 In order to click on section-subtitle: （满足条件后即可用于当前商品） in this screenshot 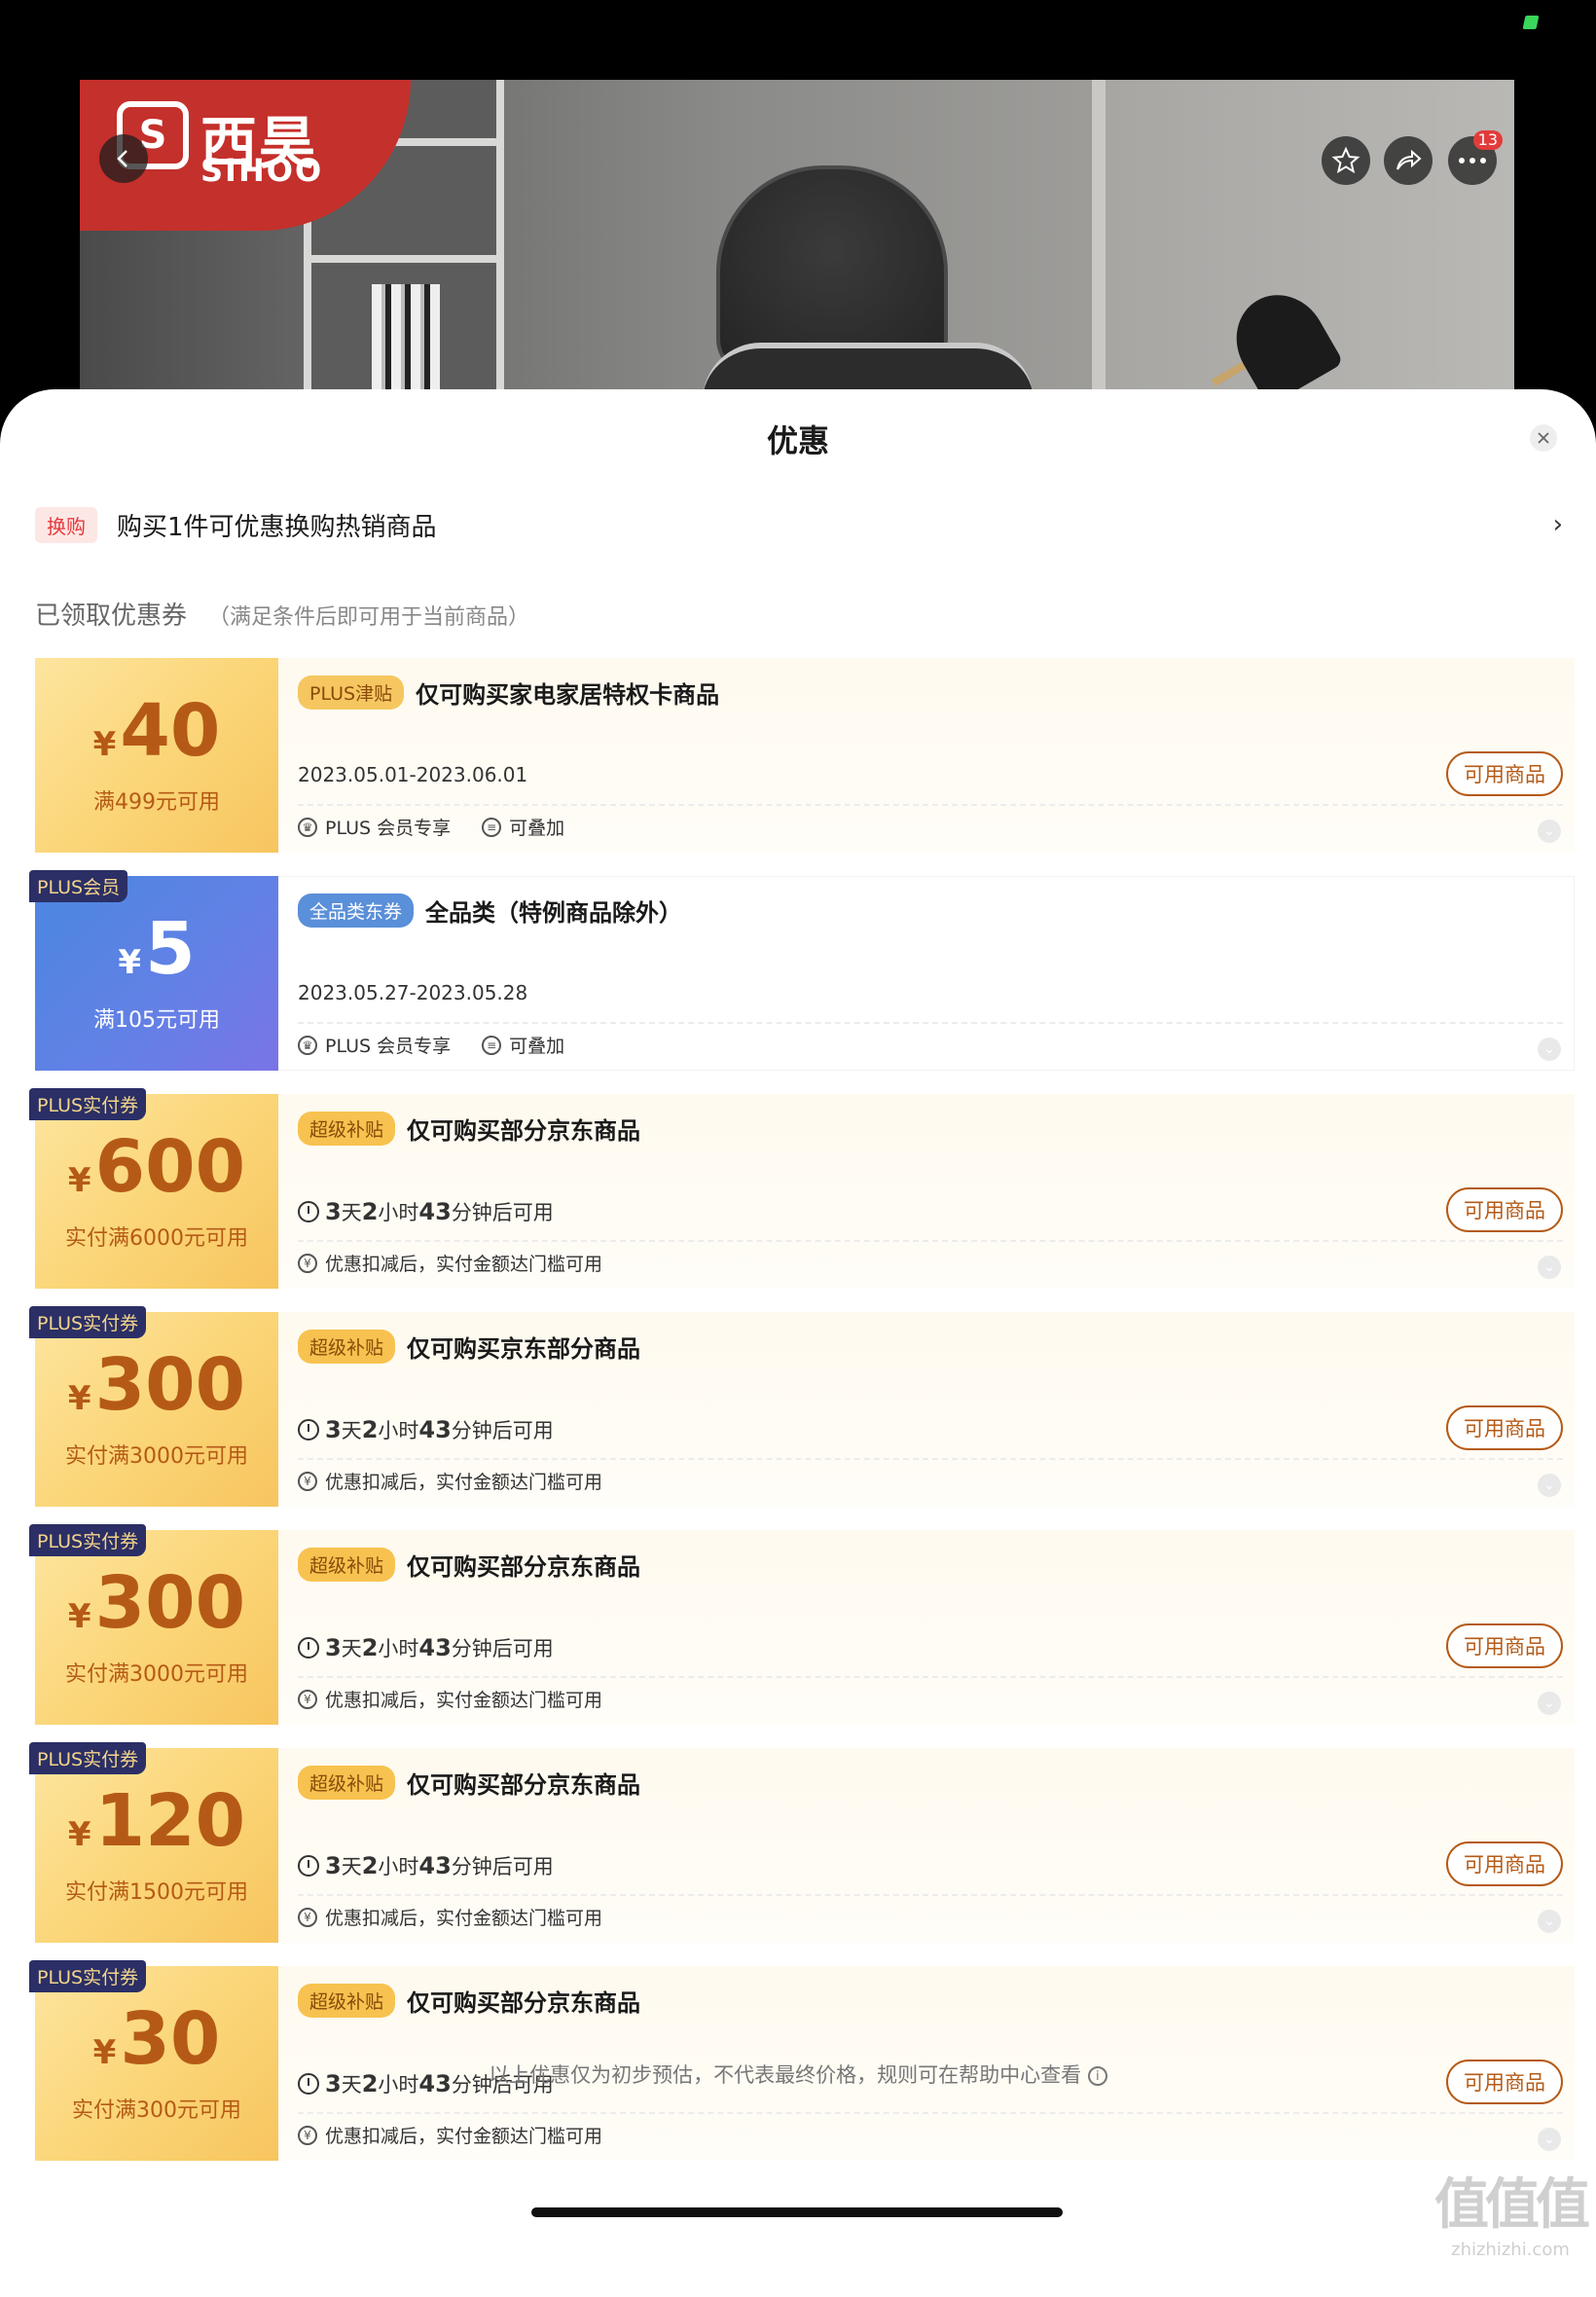, I will do `click(369, 617)`.